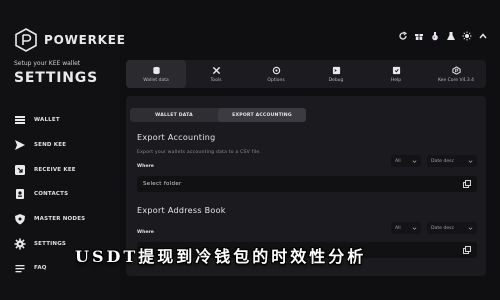 This screenshot has width=500, height=300. I want to click on sun-icon, so click(467, 36).